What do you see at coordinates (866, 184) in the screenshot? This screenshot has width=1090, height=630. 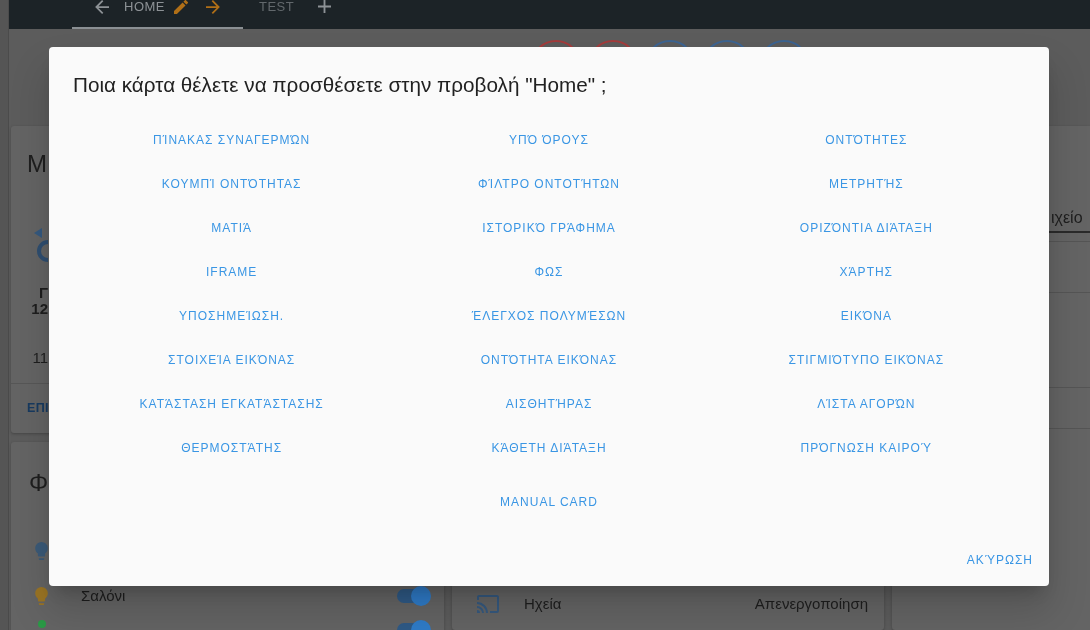 I see `card-type-button: ΜΕΤΡΗΤΉΣ` at bounding box center [866, 184].